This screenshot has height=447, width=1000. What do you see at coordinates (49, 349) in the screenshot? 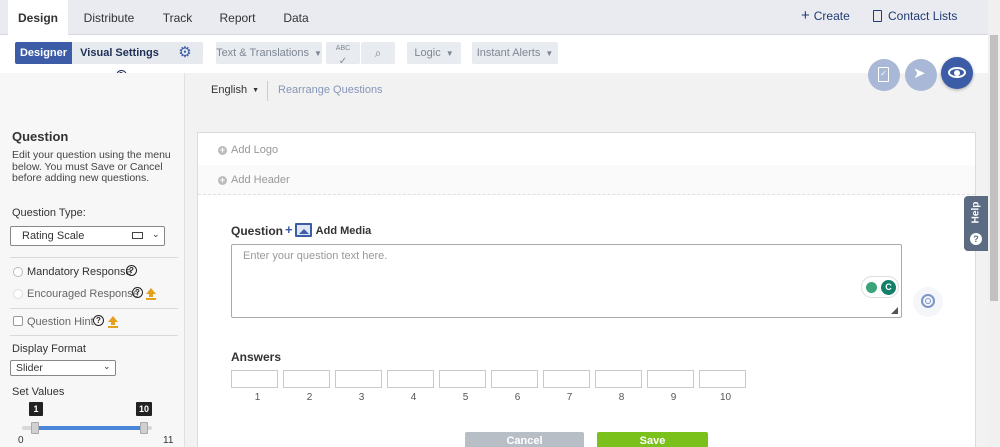
I see `display-format-label: Display Format` at bounding box center [49, 349].